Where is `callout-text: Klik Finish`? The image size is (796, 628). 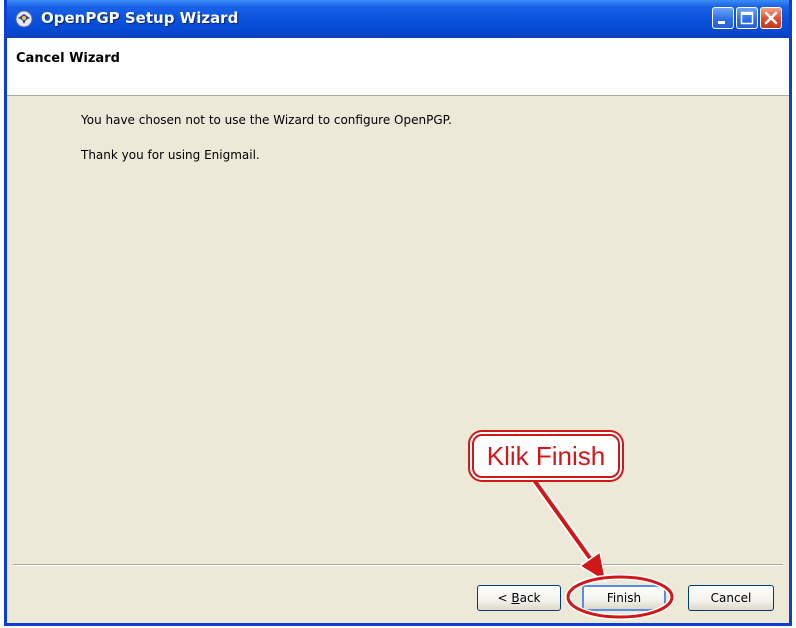 callout-text: Klik Finish is located at coordinates (546, 456).